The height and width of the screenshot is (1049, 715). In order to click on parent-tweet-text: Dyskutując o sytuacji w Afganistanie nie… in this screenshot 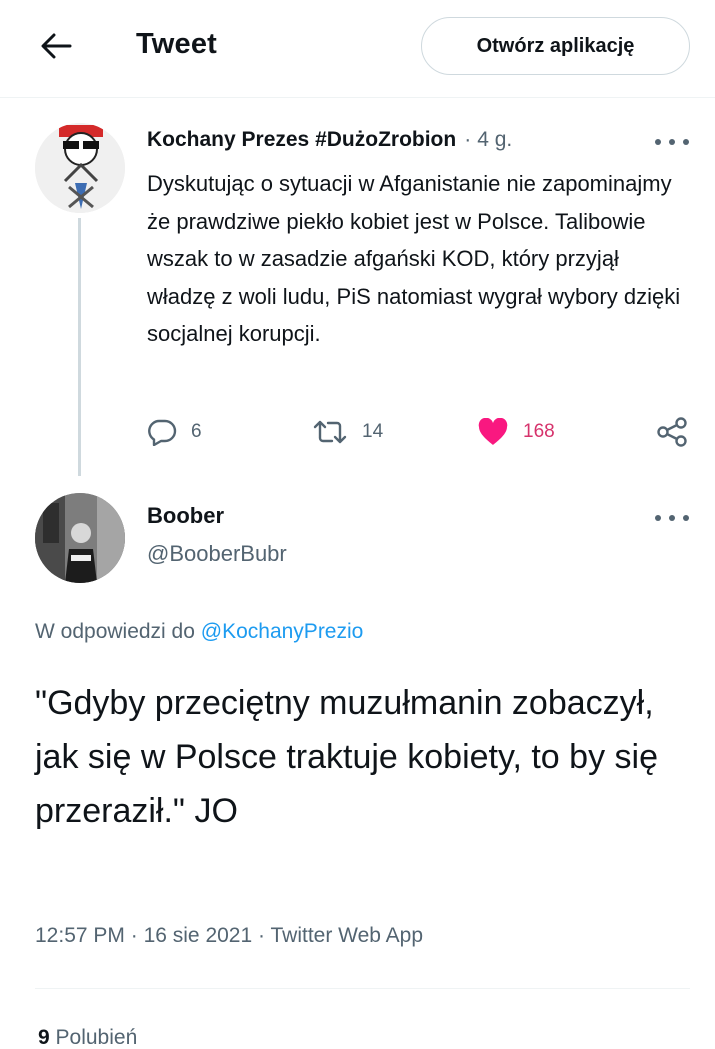, I will do `click(414, 258)`.